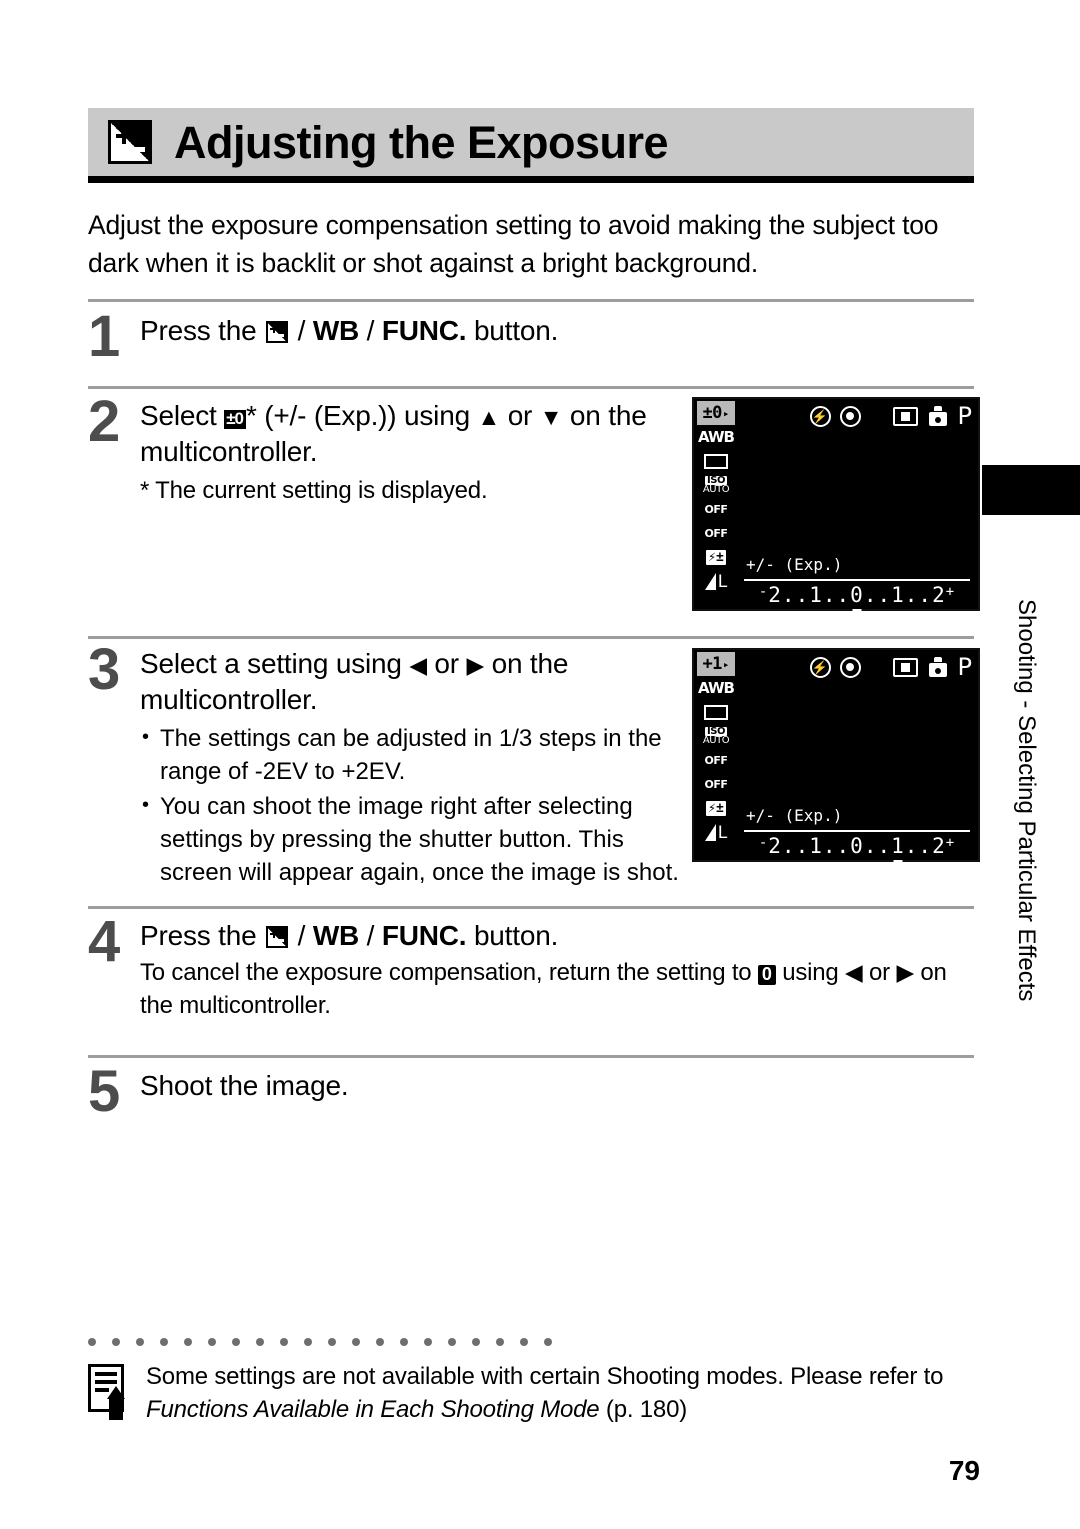  What do you see at coordinates (336, 935) in the screenshot?
I see `step-4-wb-label: WB` at bounding box center [336, 935].